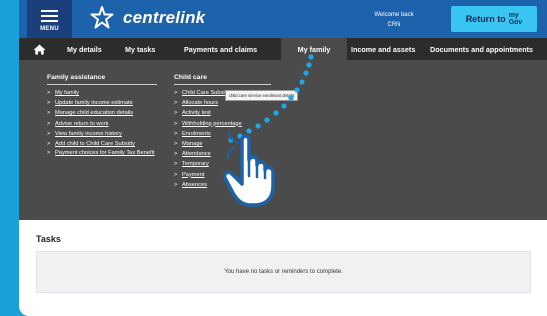 This screenshot has height=316, width=547. What do you see at coordinates (480, 49) in the screenshot?
I see `nav-documents-and-appointments: Documents and appointments` at bounding box center [480, 49].